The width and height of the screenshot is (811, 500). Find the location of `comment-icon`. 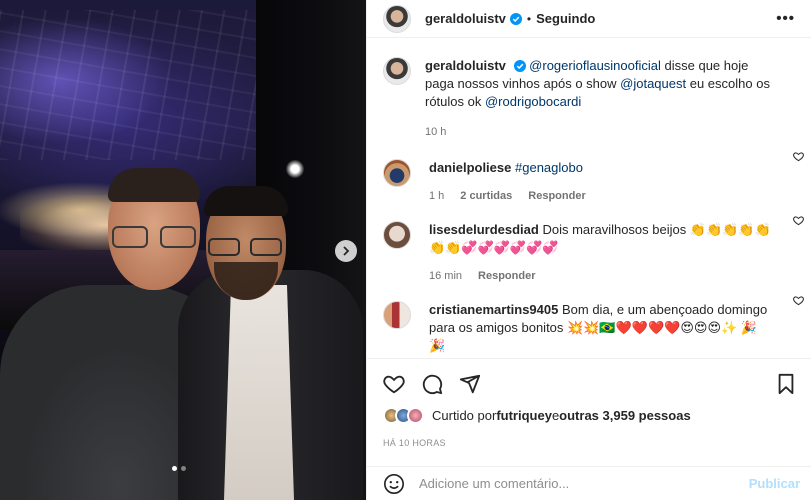

comment-icon is located at coordinates (432, 384).